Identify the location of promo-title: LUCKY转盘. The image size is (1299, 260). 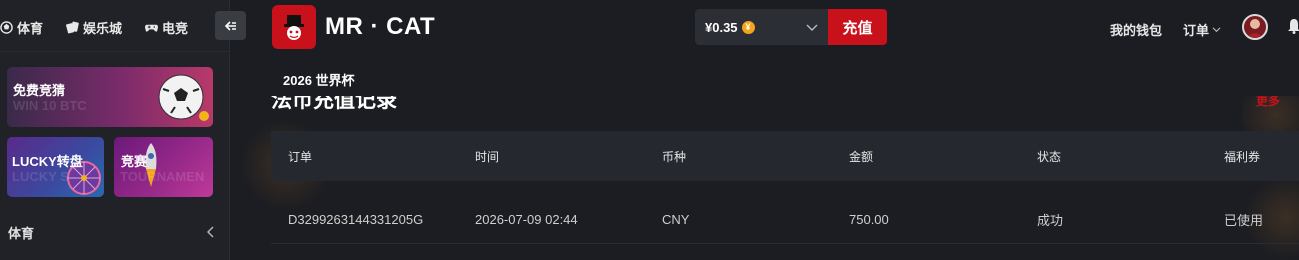
(47, 161).